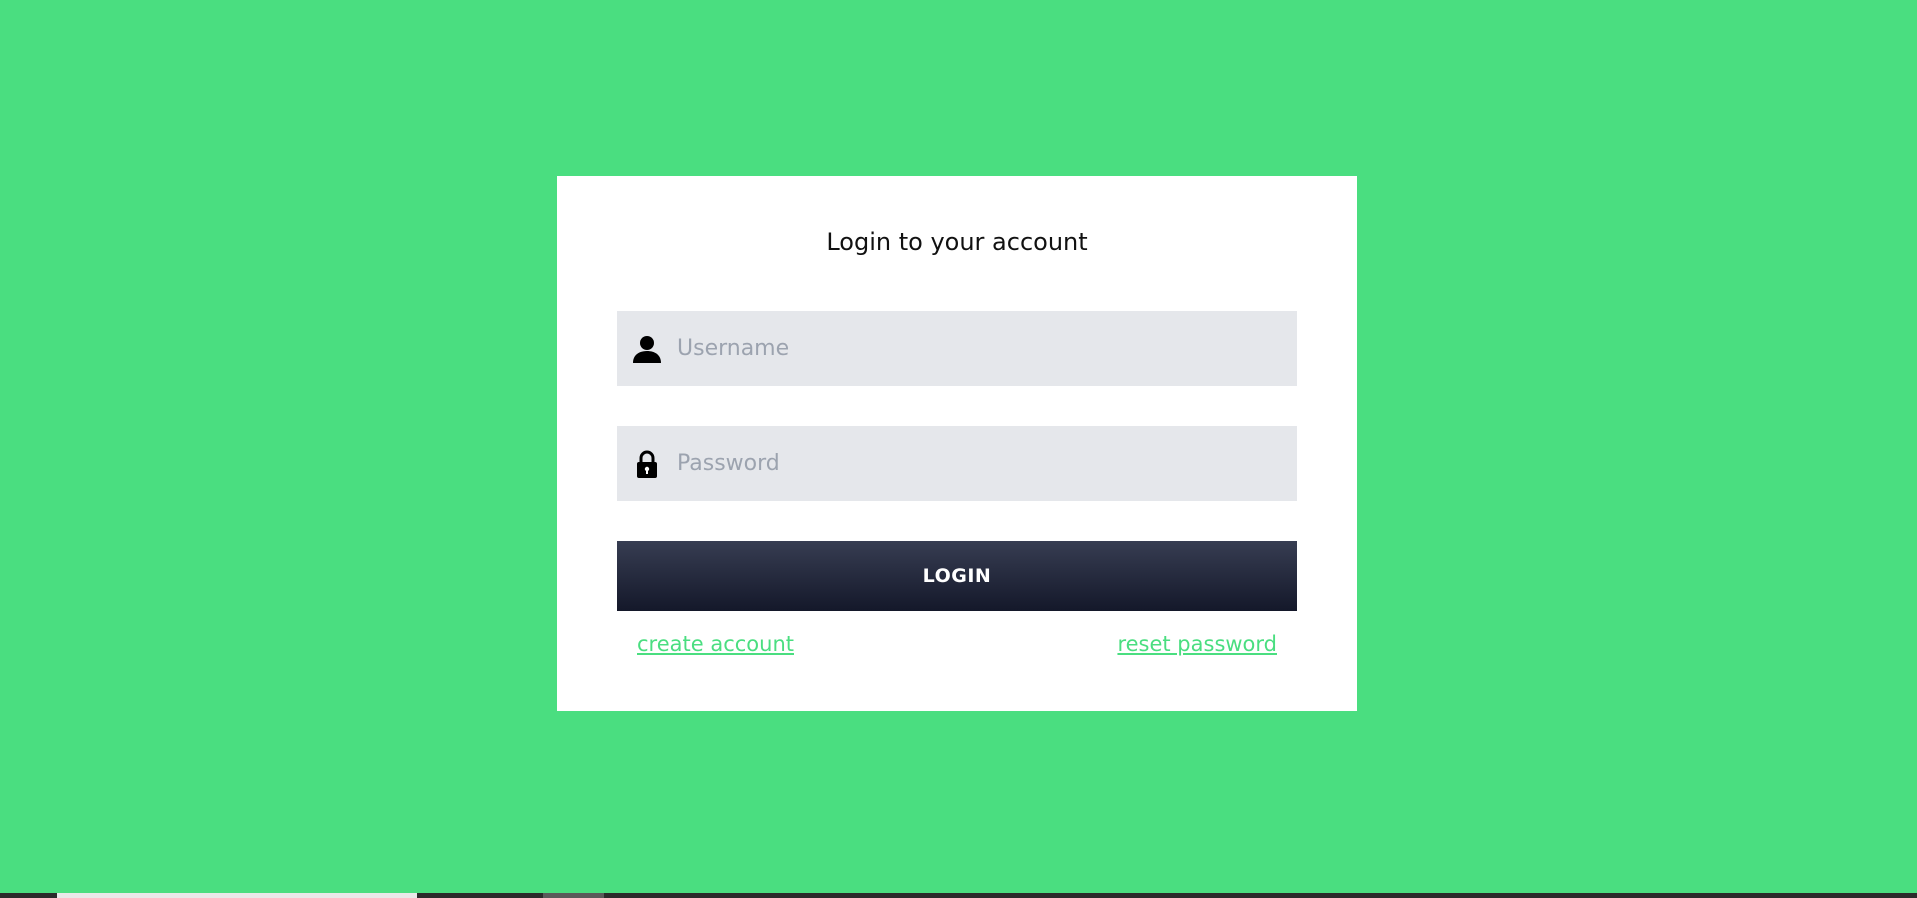 Image resolution: width=1917 pixels, height=898 pixels. Describe the element at coordinates (1197, 644) in the screenshot. I see `reset-password-link: reset password` at that location.